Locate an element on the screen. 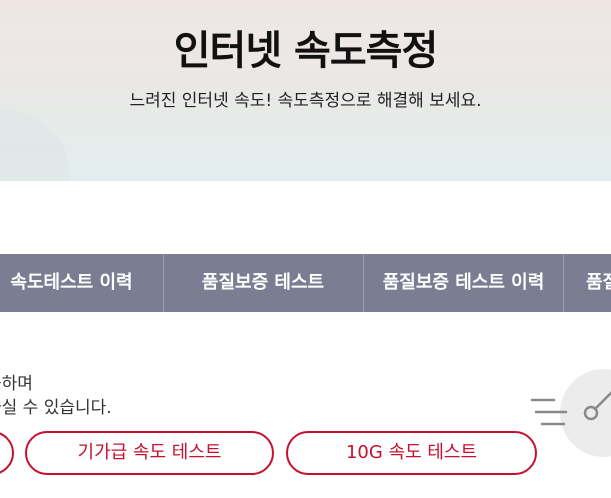 The width and height of the screenshot is (611, 498). hero-decoration is located at coordinates (35, 145).